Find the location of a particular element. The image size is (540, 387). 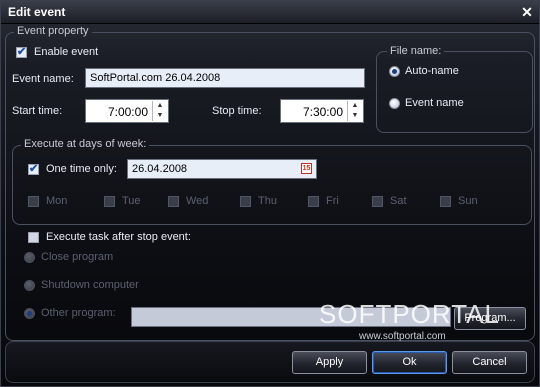

day-label-fri: Fri is located at coordinates (332, 201).